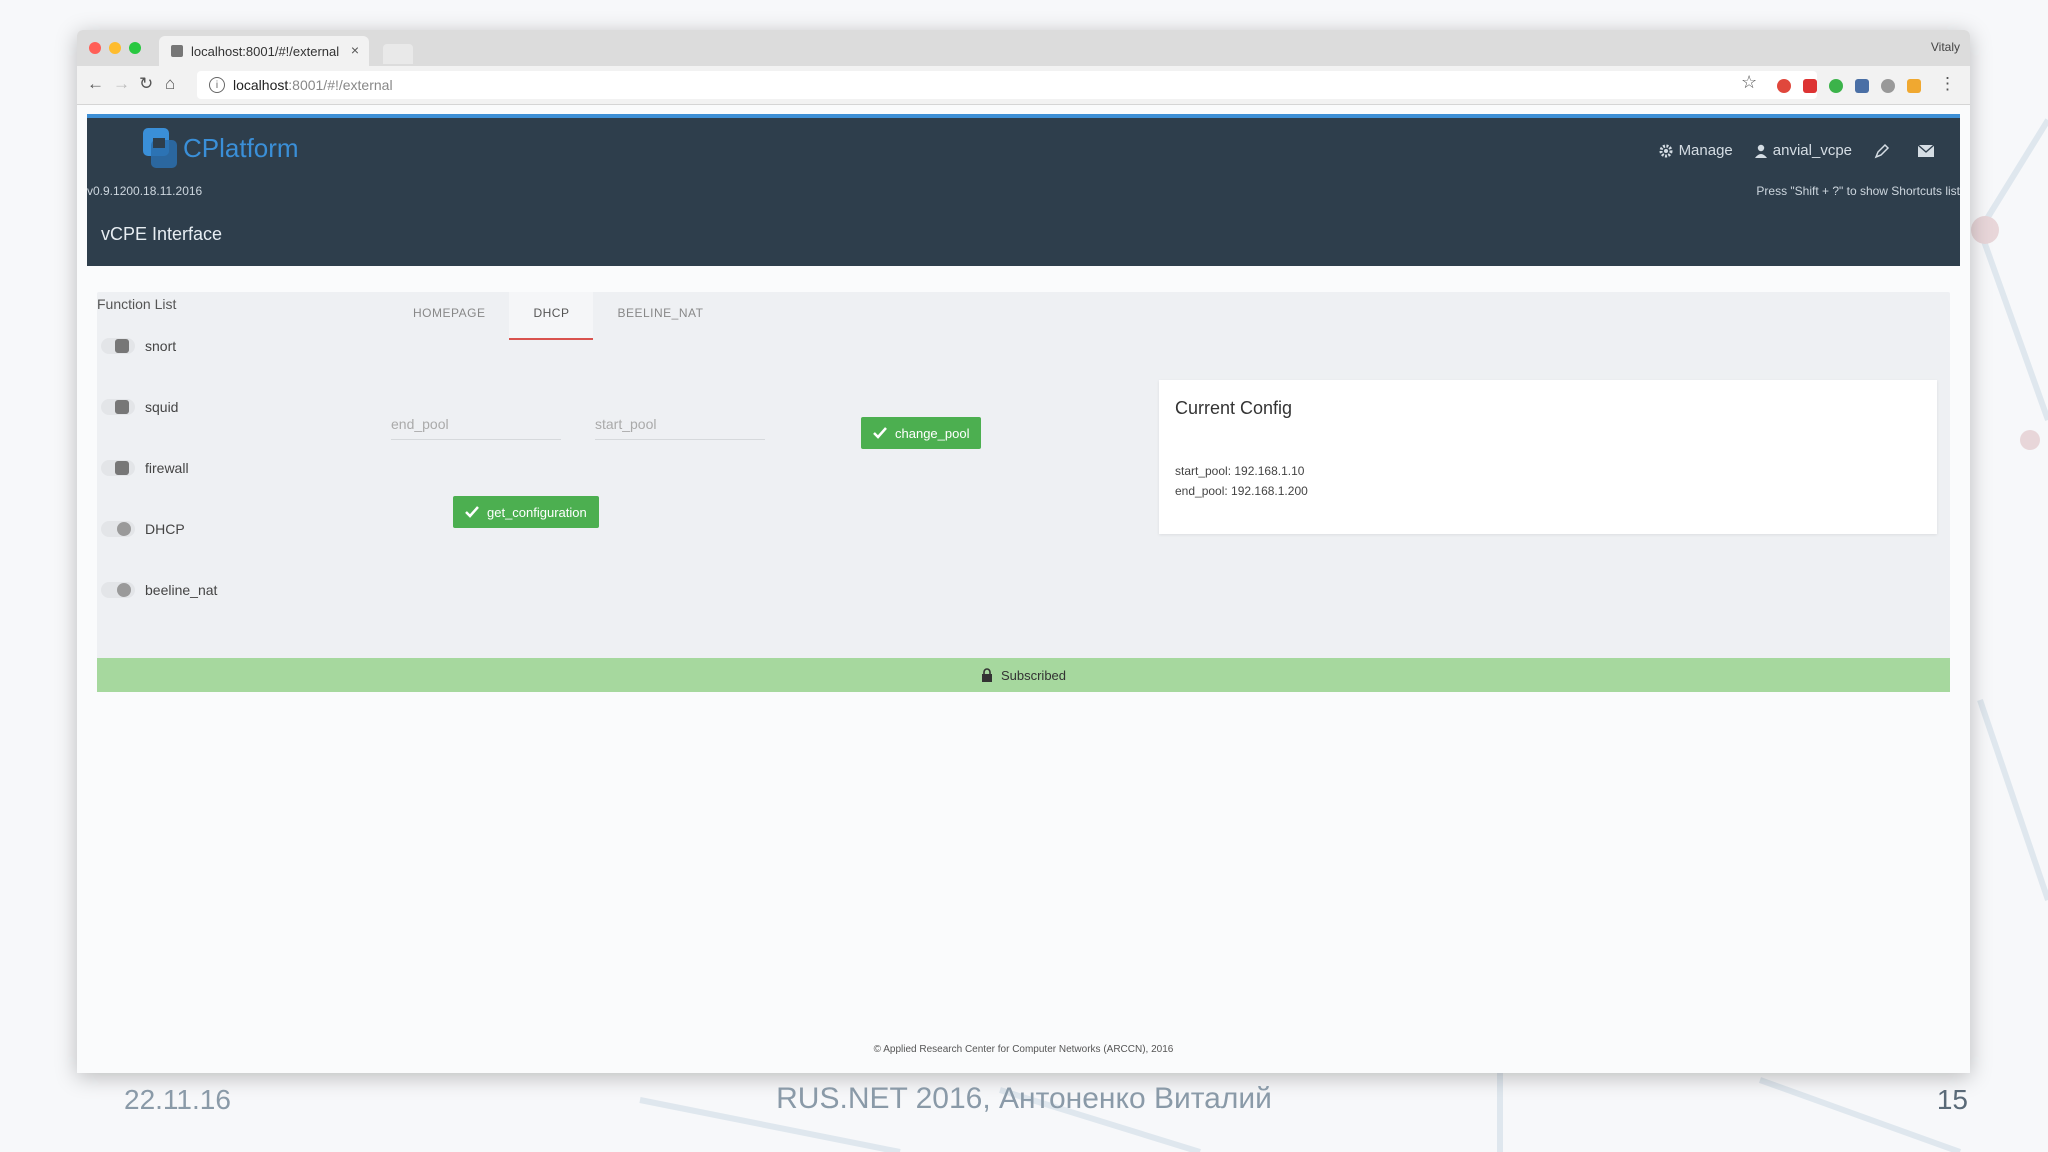  What do you see at coordinates (932, 433) in the screenshot?
I see `change-pool-label: change_pool` at bounding box center [932, 433].